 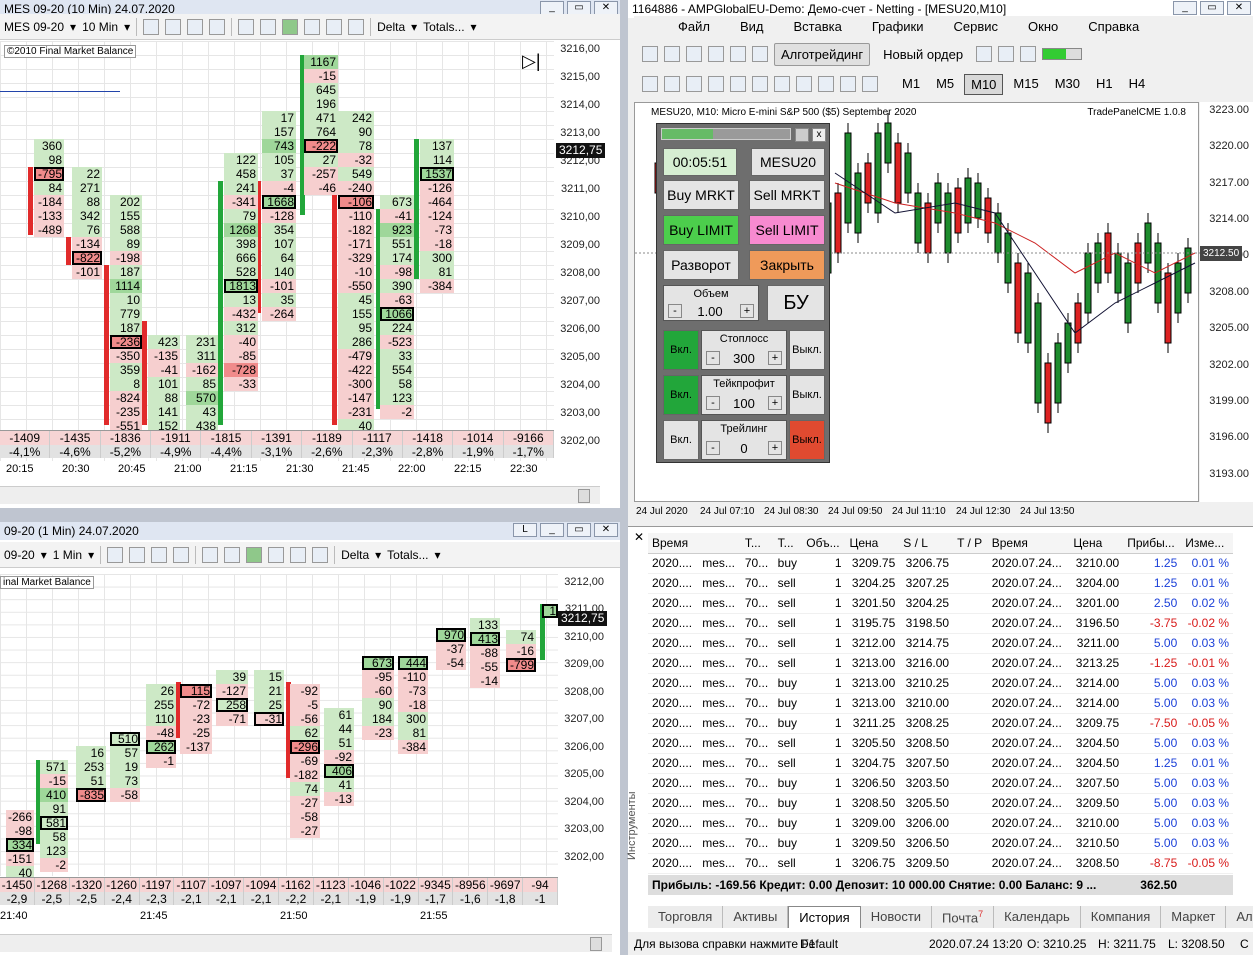 I want to click on tab-Маркет: Маркет, so click(x=1194, y=917).